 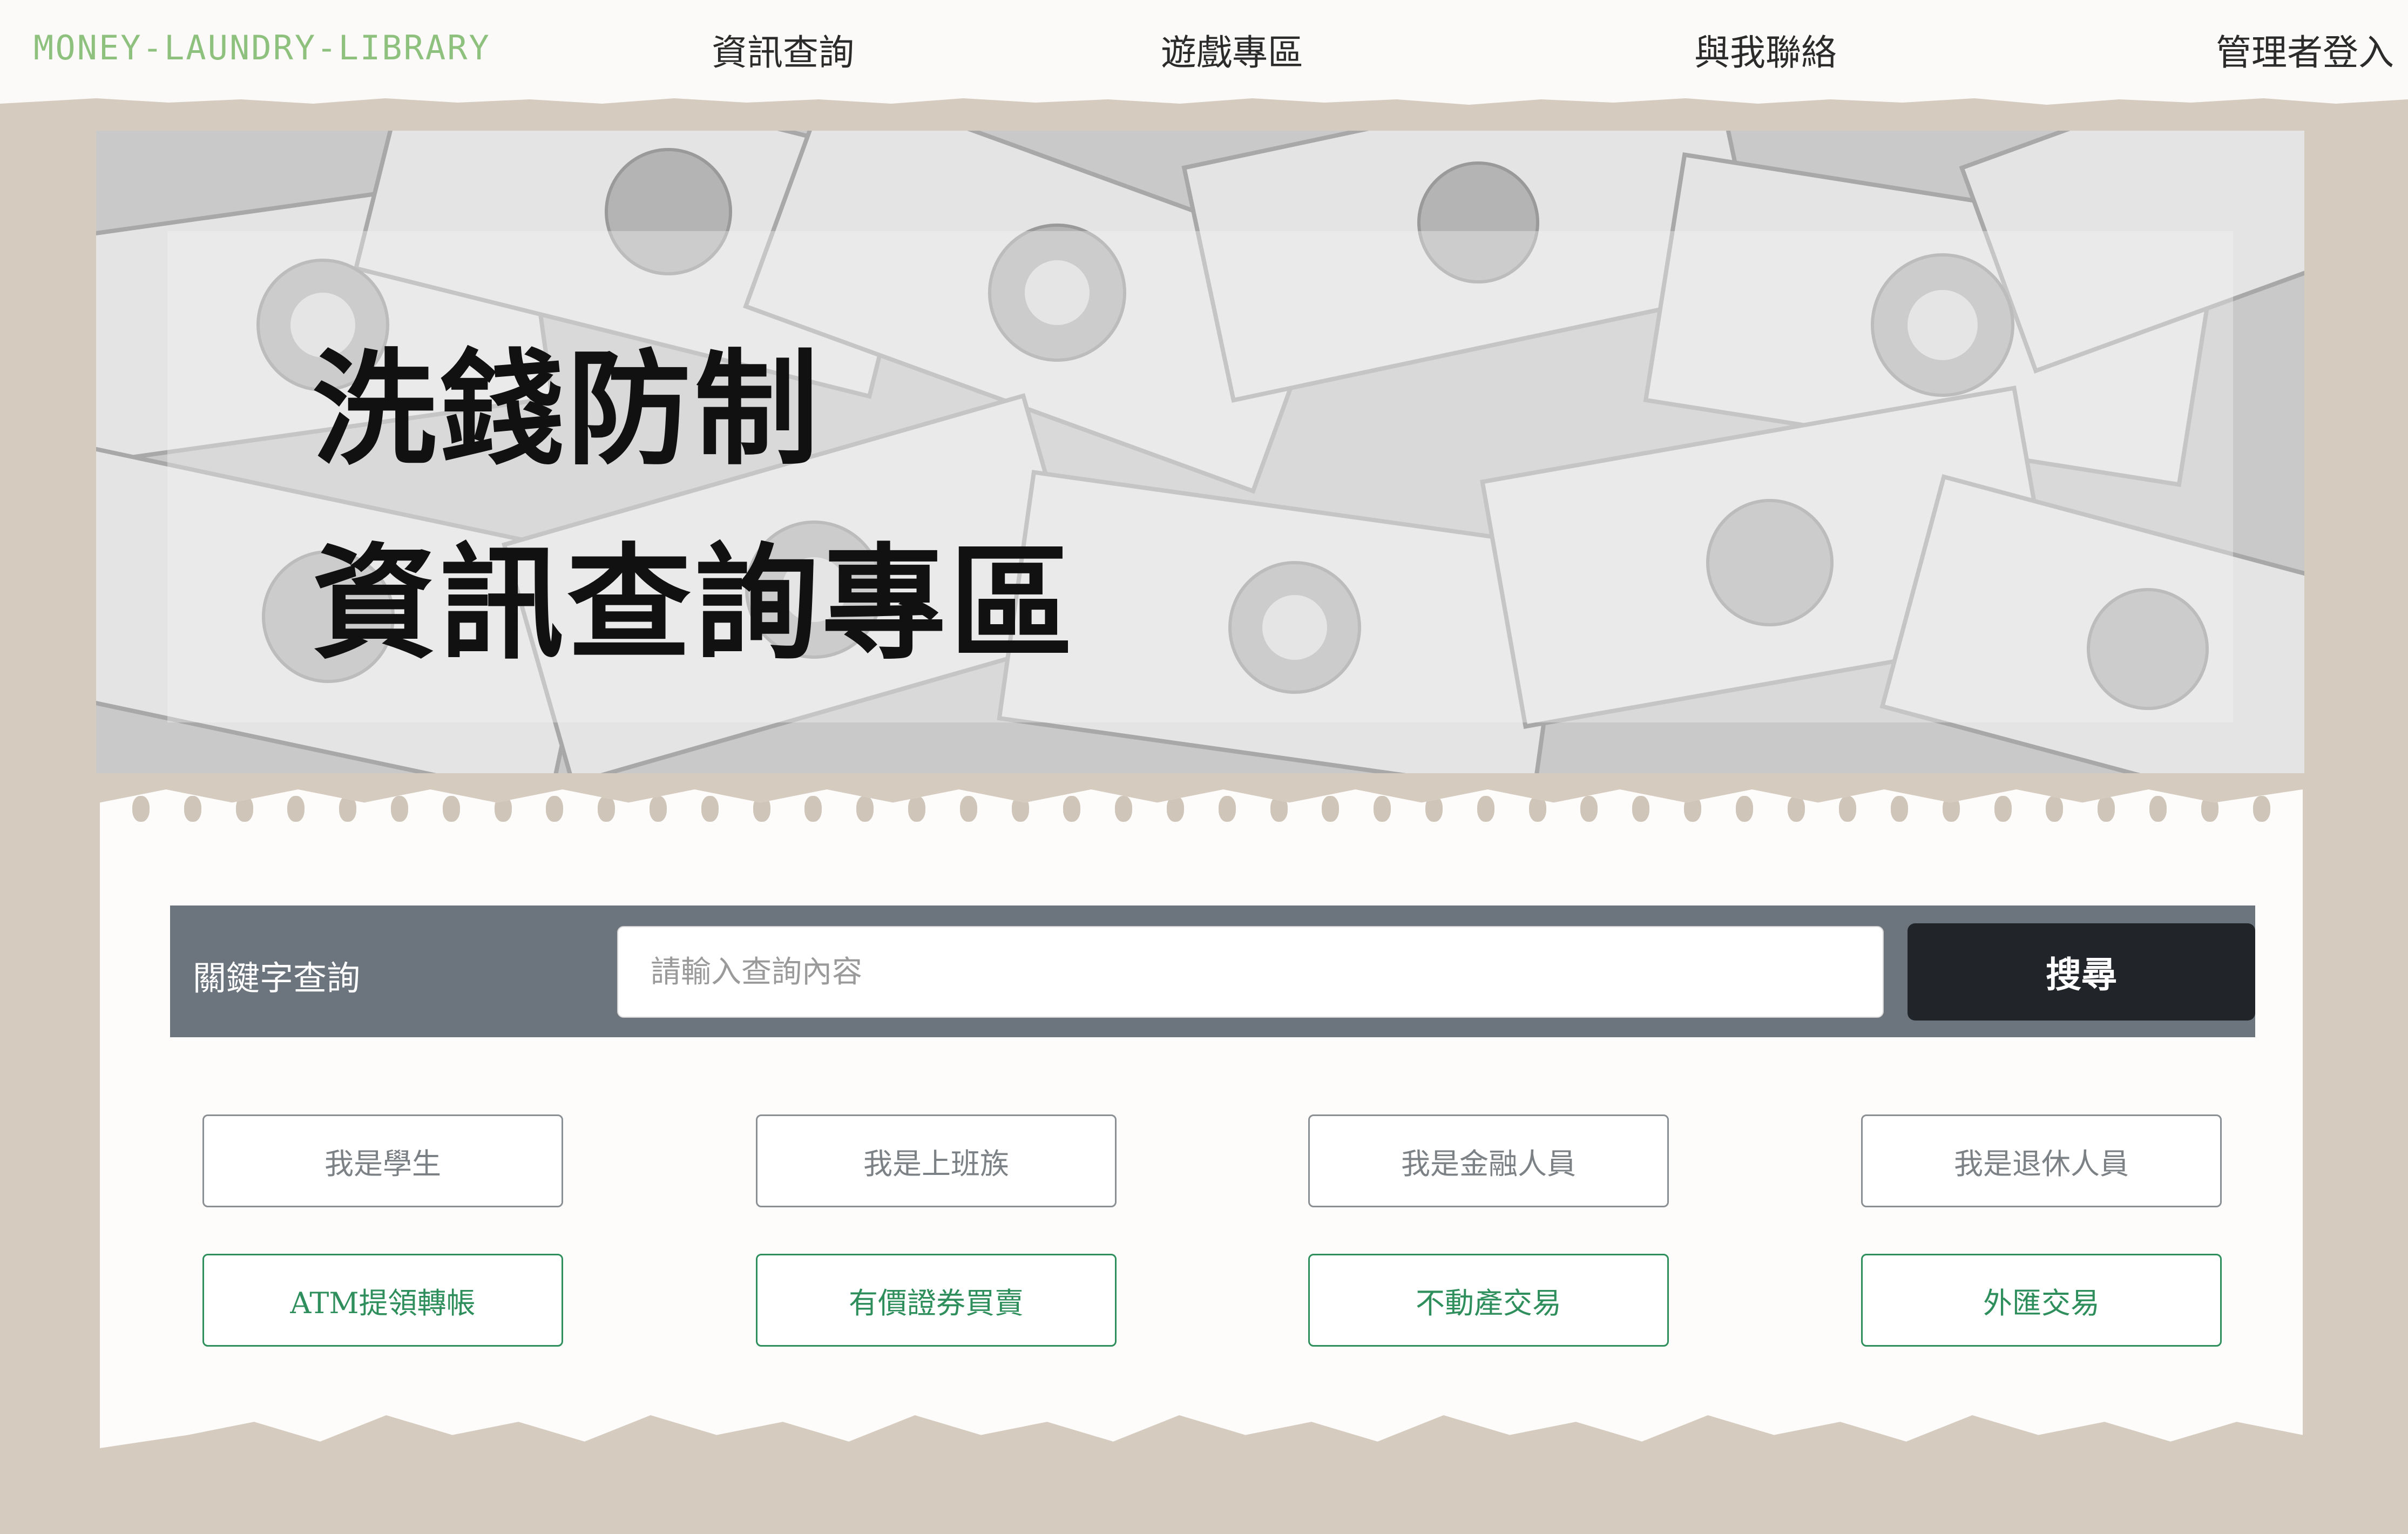 I want to click on role-button-retiree: 我是退休人員, so click(x=2041, y=1160).